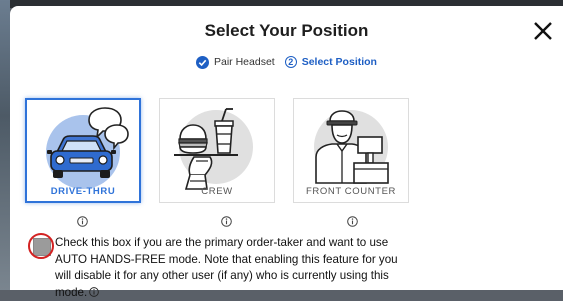 The height and width of the screenshot is (301, 563). I want to click on position-card-drive-thru: DRIVE-THRU, so click(83, 150).